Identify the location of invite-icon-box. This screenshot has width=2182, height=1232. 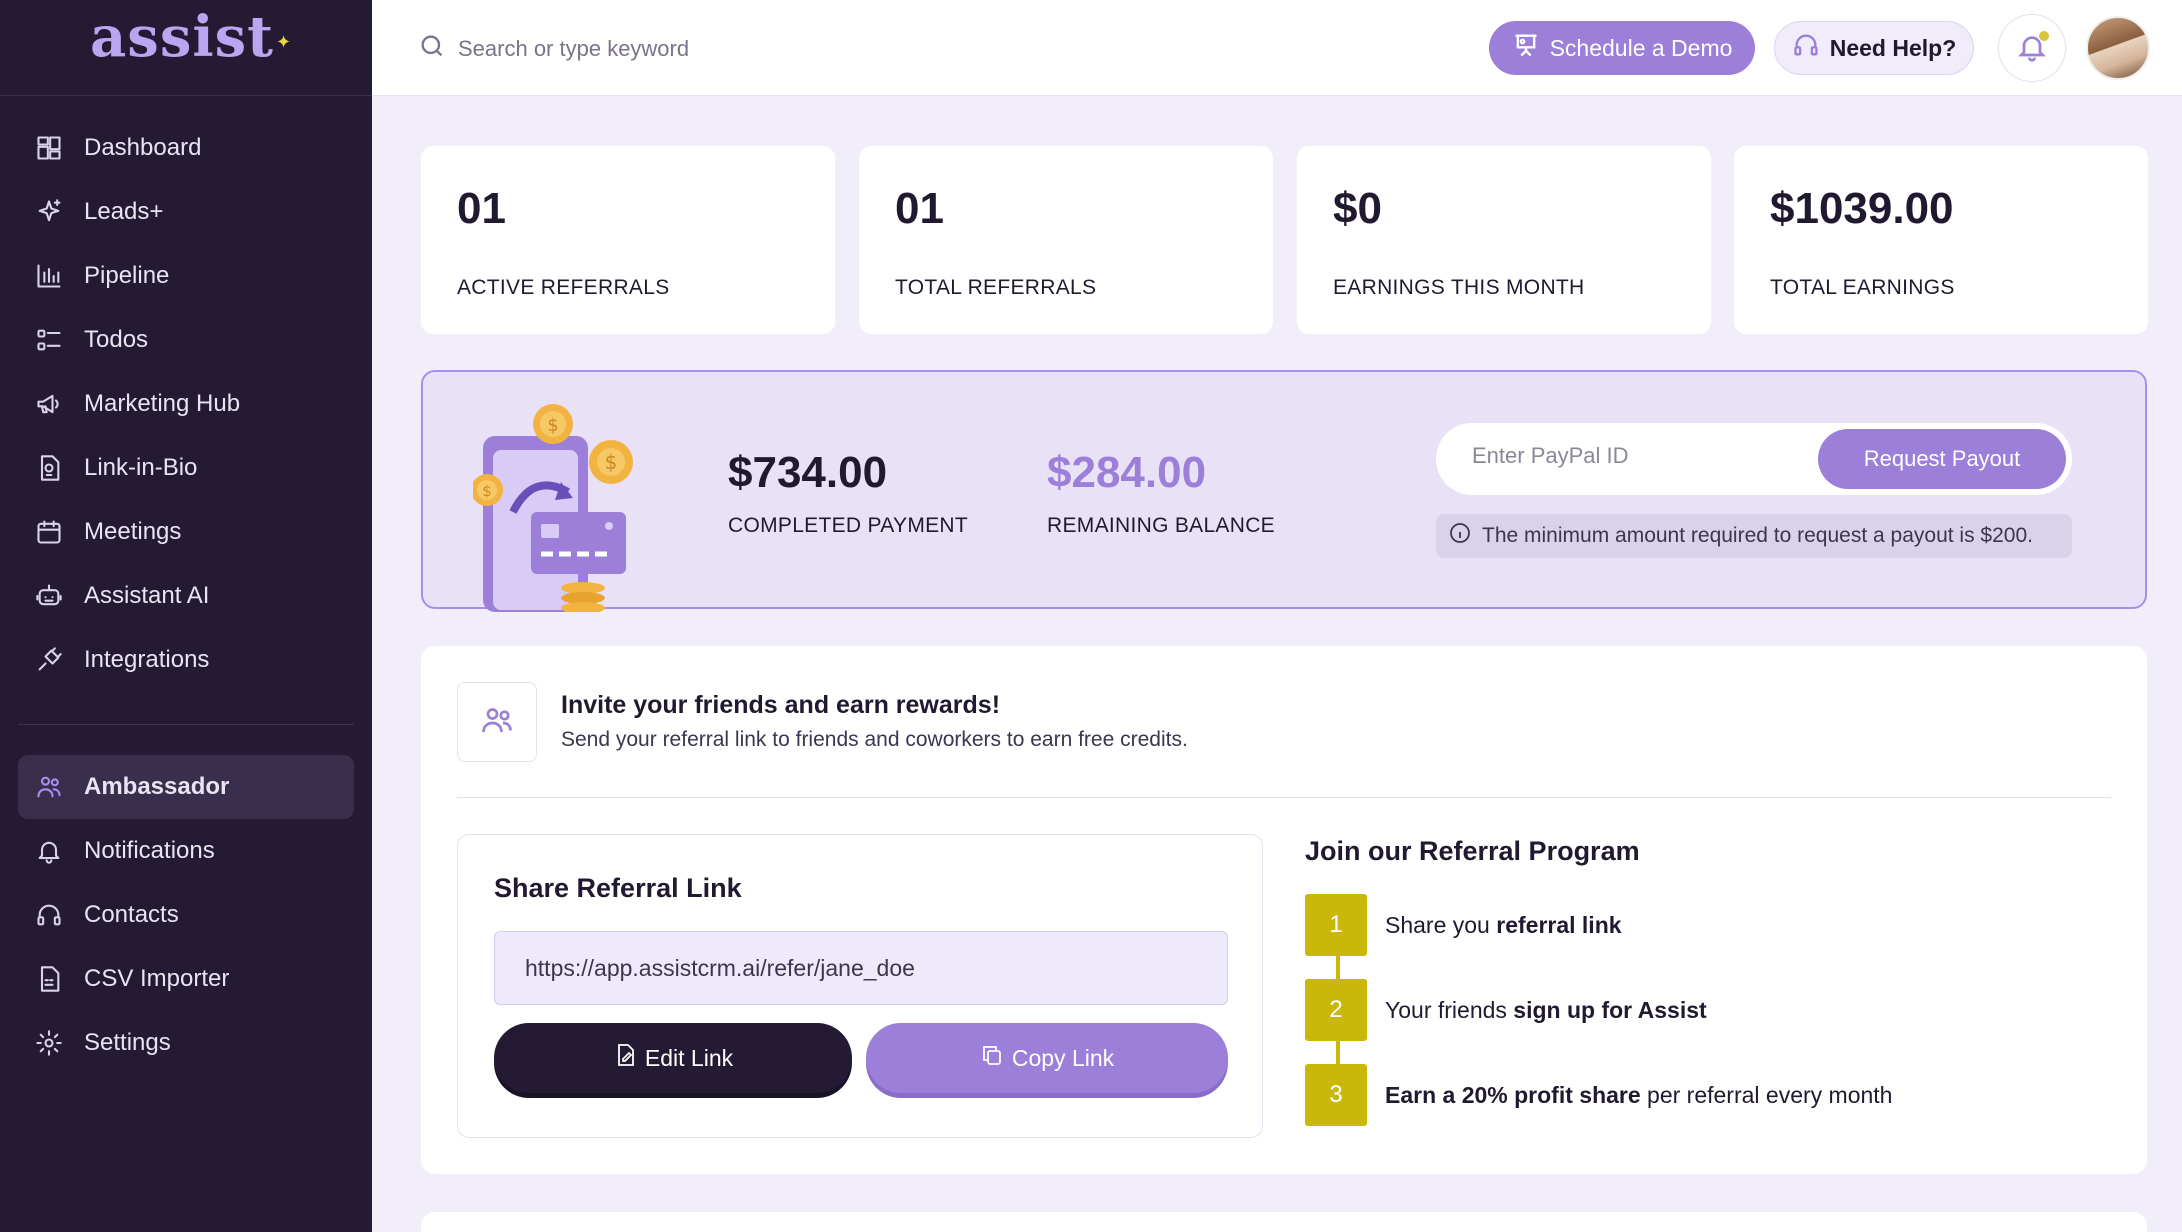
(497, 722).